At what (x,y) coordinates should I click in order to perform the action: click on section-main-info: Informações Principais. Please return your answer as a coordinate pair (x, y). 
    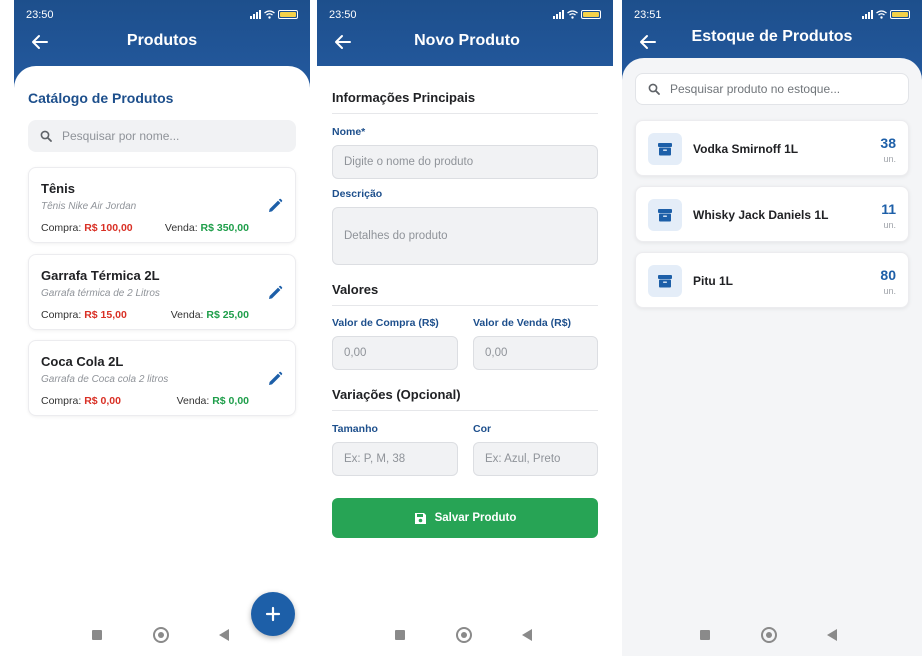
    Looking at the image, I should click on (465, 102).